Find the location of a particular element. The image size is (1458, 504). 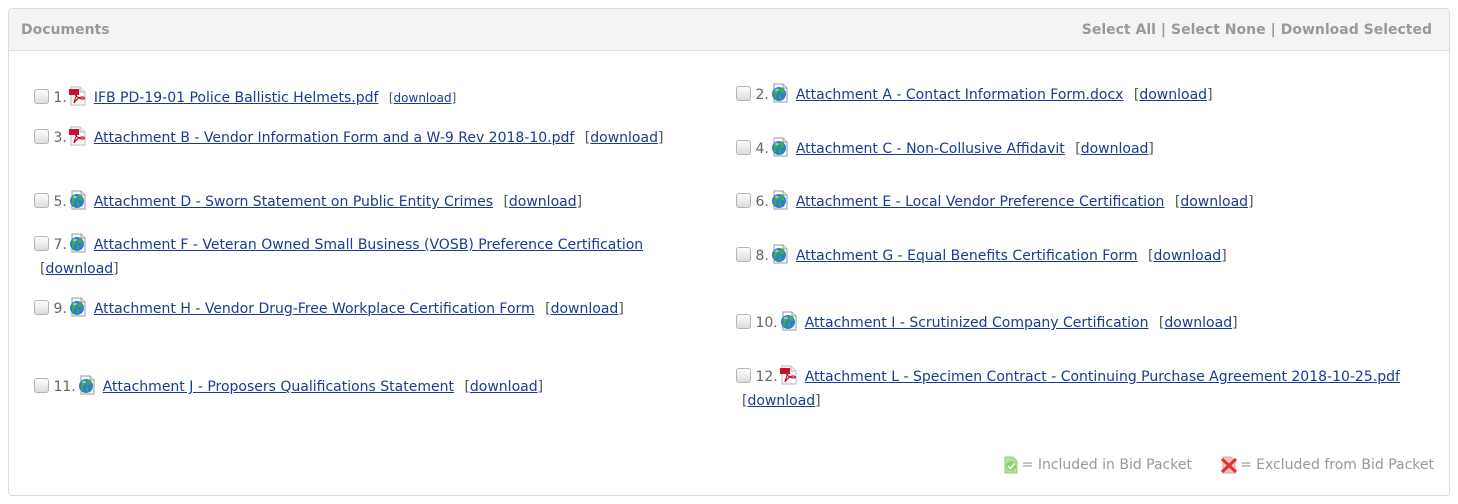

document-number: 8. is located at coordinates (762, 256).